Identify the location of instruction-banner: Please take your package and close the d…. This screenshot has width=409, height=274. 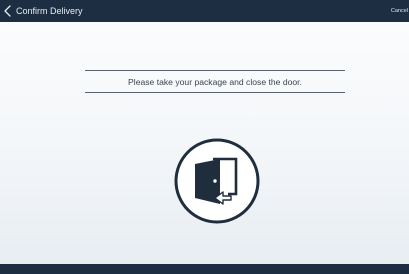
(215, 81).